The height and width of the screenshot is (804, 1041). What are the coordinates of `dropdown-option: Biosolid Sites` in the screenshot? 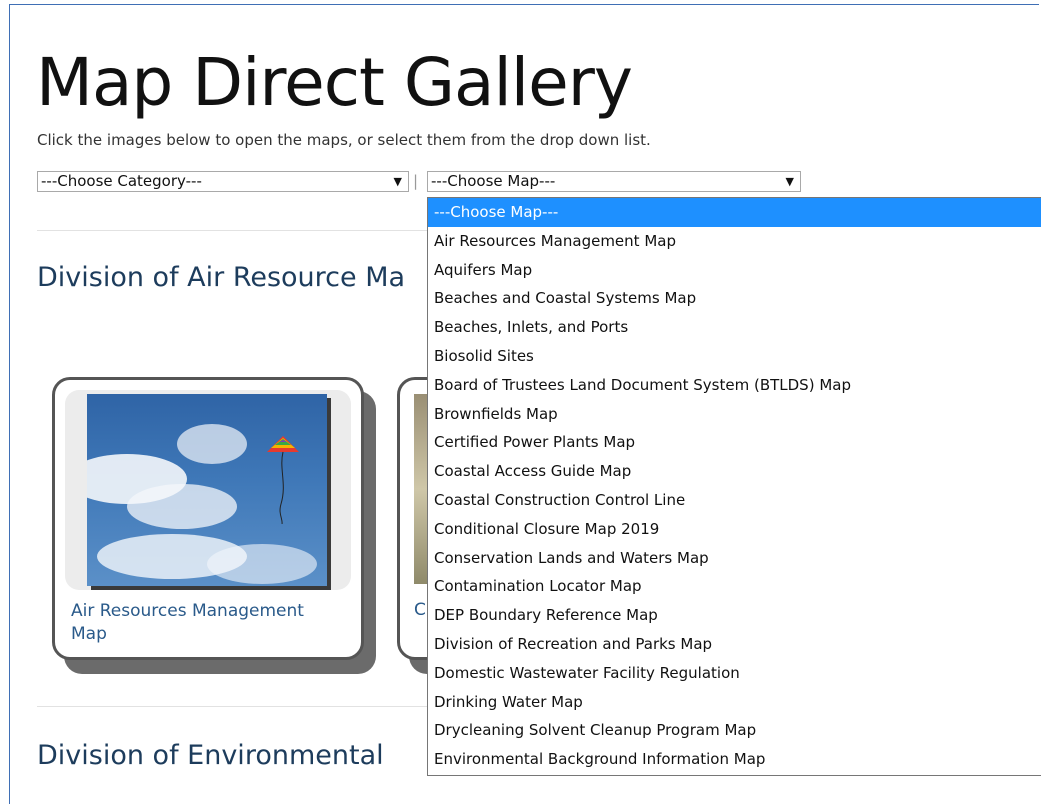 It's located at (734, 356).